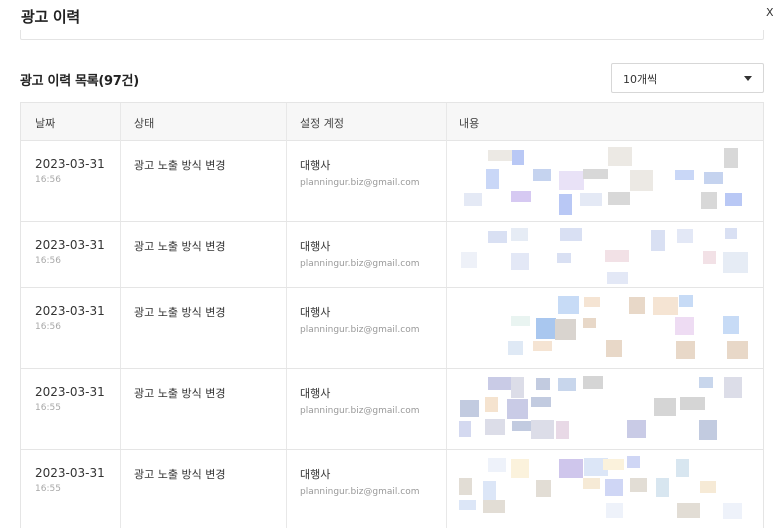  Describe the element at coordinates (50, 17) in the screenshot. I see `page-title: 광고 이력` at that location.